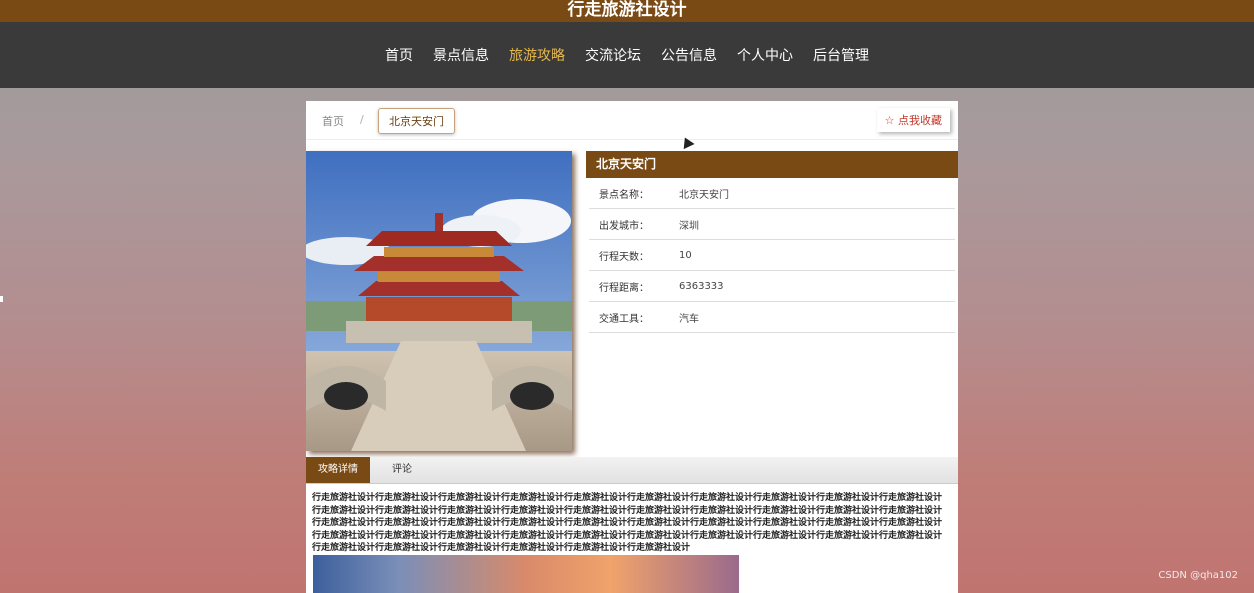 The height and width of the screenshot is (593, 1254). What do you see at coordinates (689, 226) in the screenshot?
I see `info-value: 深圳` at bounding box center [689, 226].